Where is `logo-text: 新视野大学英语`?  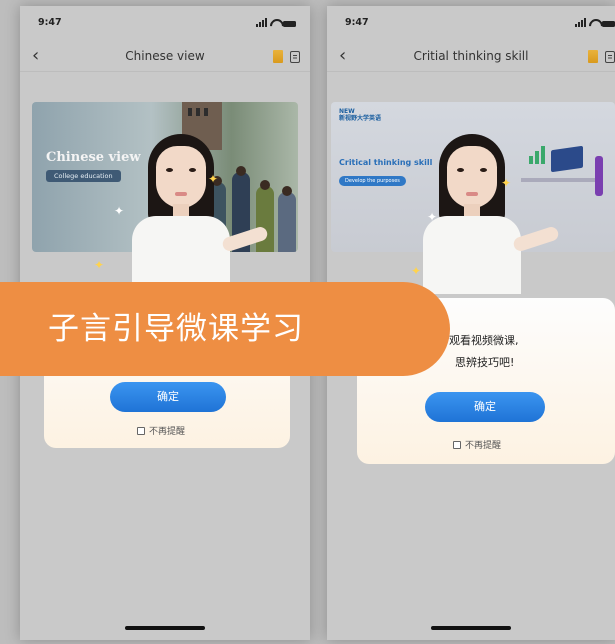 logo-text: 新视野大学英语 is located at coordinates (360, 118).